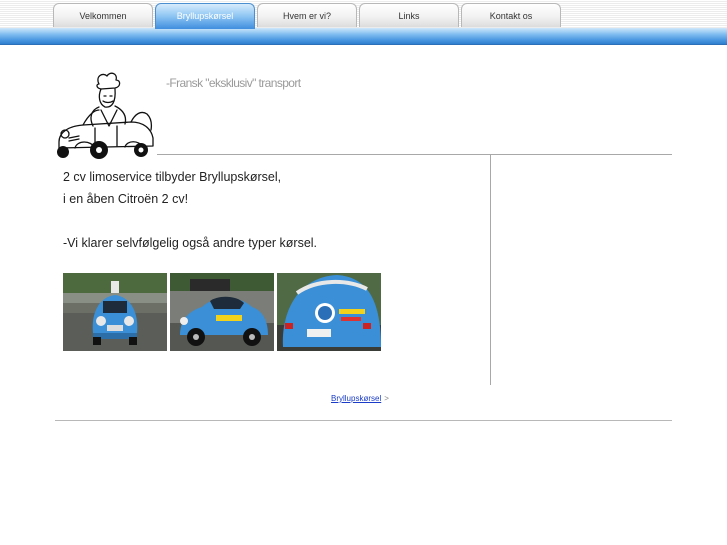 Image resolution: width=727 pixels, height=545 pixels. I want to click on car-photo-rear, so click(329, 312).